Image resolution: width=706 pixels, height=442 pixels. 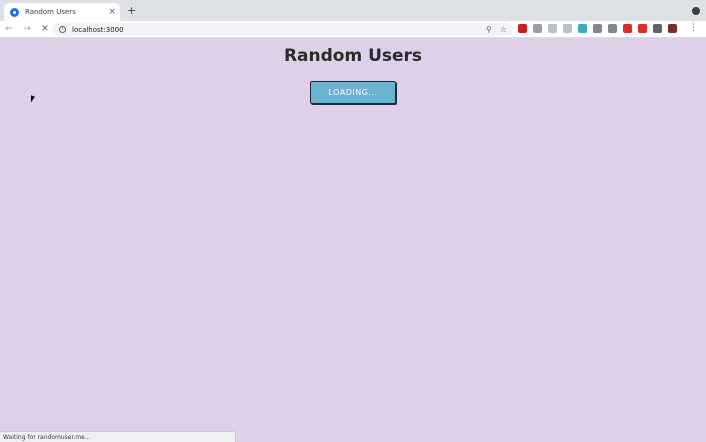 I want to click on forward-button: →, so click(x=27, y=29).